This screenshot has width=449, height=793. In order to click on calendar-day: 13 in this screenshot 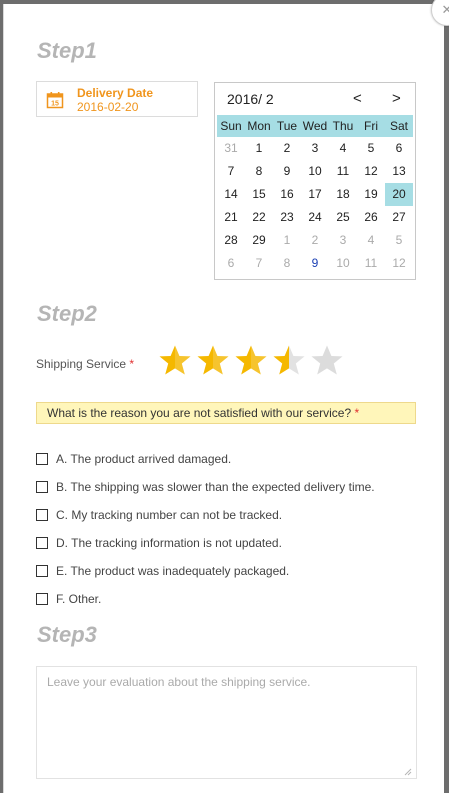, I will do `click(399, 171)`.